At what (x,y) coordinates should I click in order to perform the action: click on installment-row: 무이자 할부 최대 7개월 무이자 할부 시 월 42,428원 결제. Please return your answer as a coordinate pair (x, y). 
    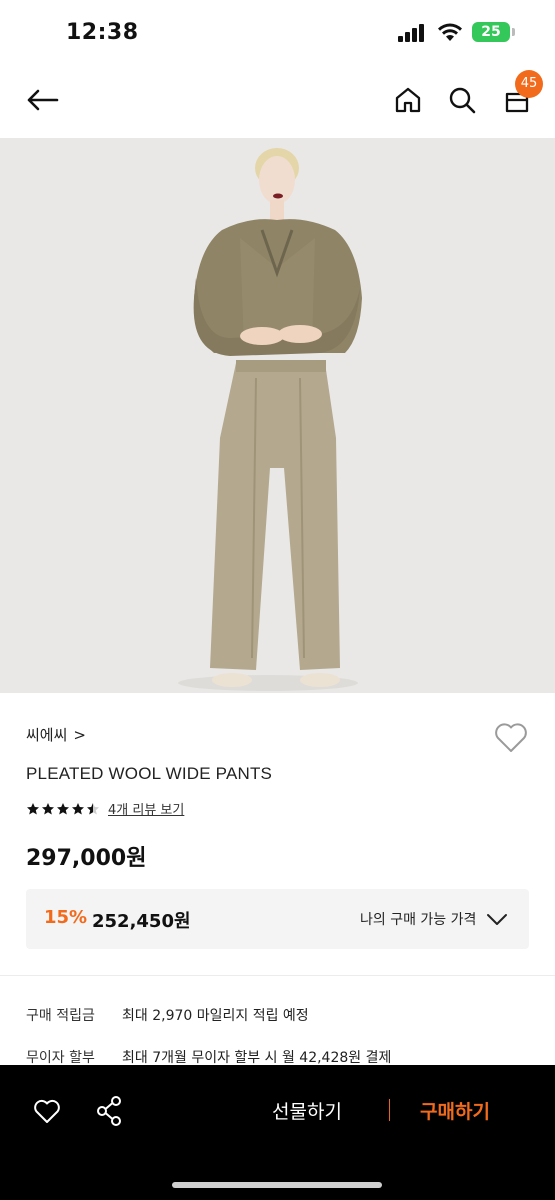
    Looking at the image, I should click on (208, 1057).